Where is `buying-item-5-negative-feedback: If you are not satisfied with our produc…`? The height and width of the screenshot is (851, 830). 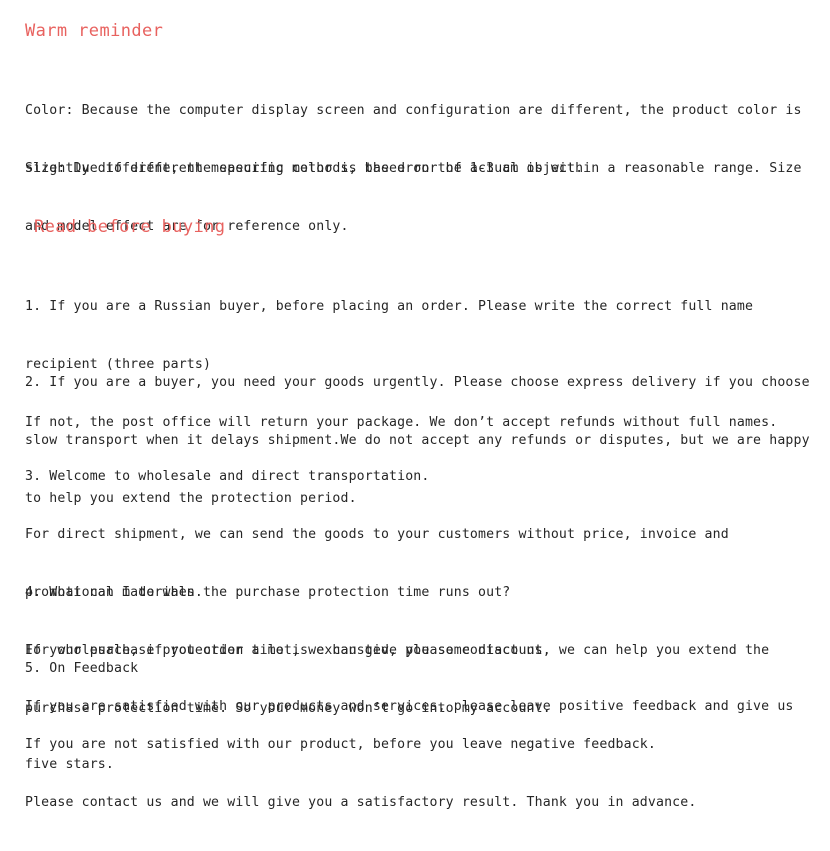
buying-item-5-negative-feedback: If you are not satisfied with our produc… is located at coordinates (360, 773).